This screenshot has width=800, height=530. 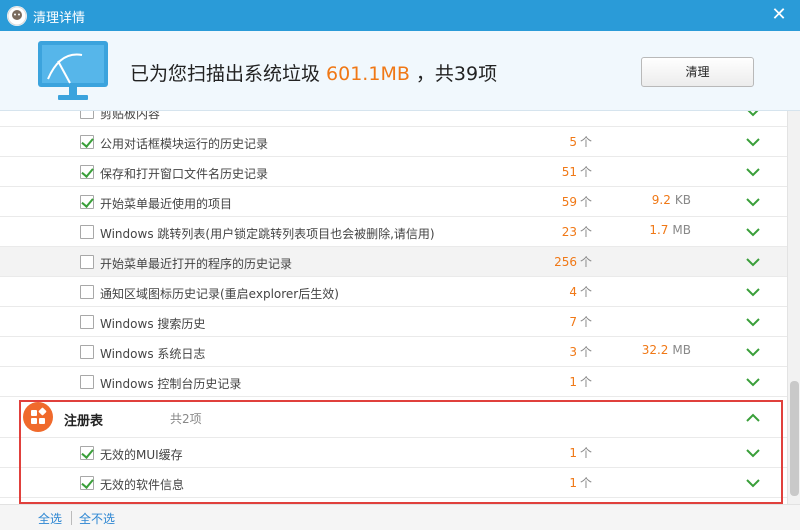 What do you see at coordinates (573, 352) in the screenshot?
I see `item-count-value: 3` at bounding box center [573, 352].